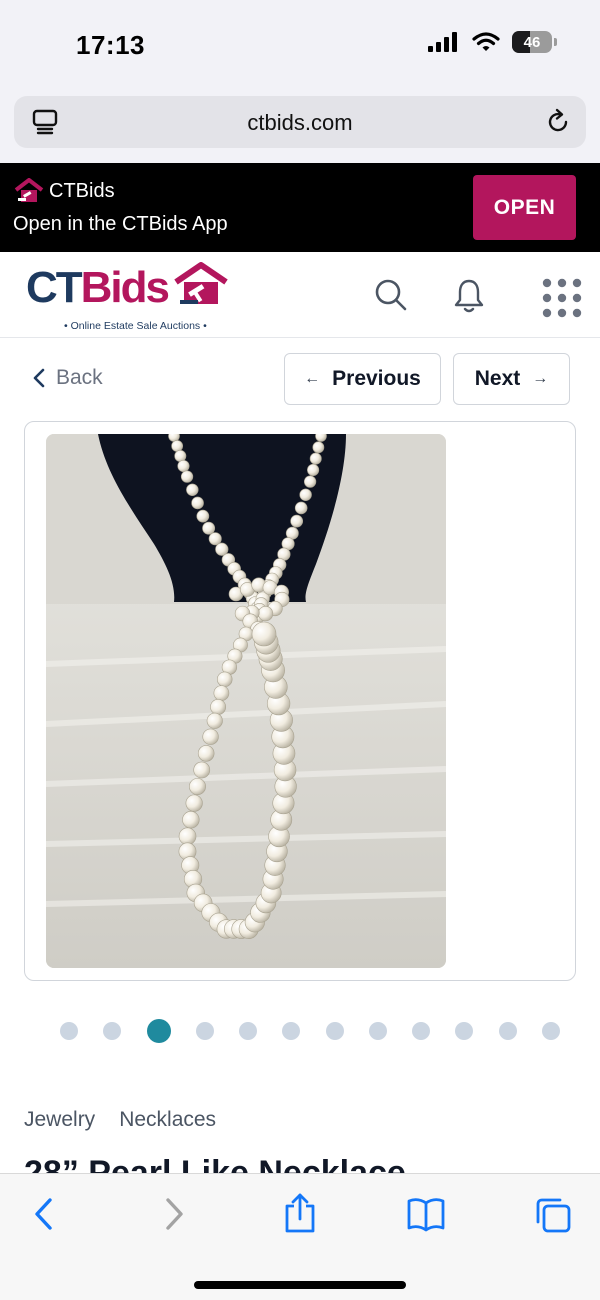 The image size is (600, 1300). I want to click on logo-wordmark: CT Bids, so click(128, 287).